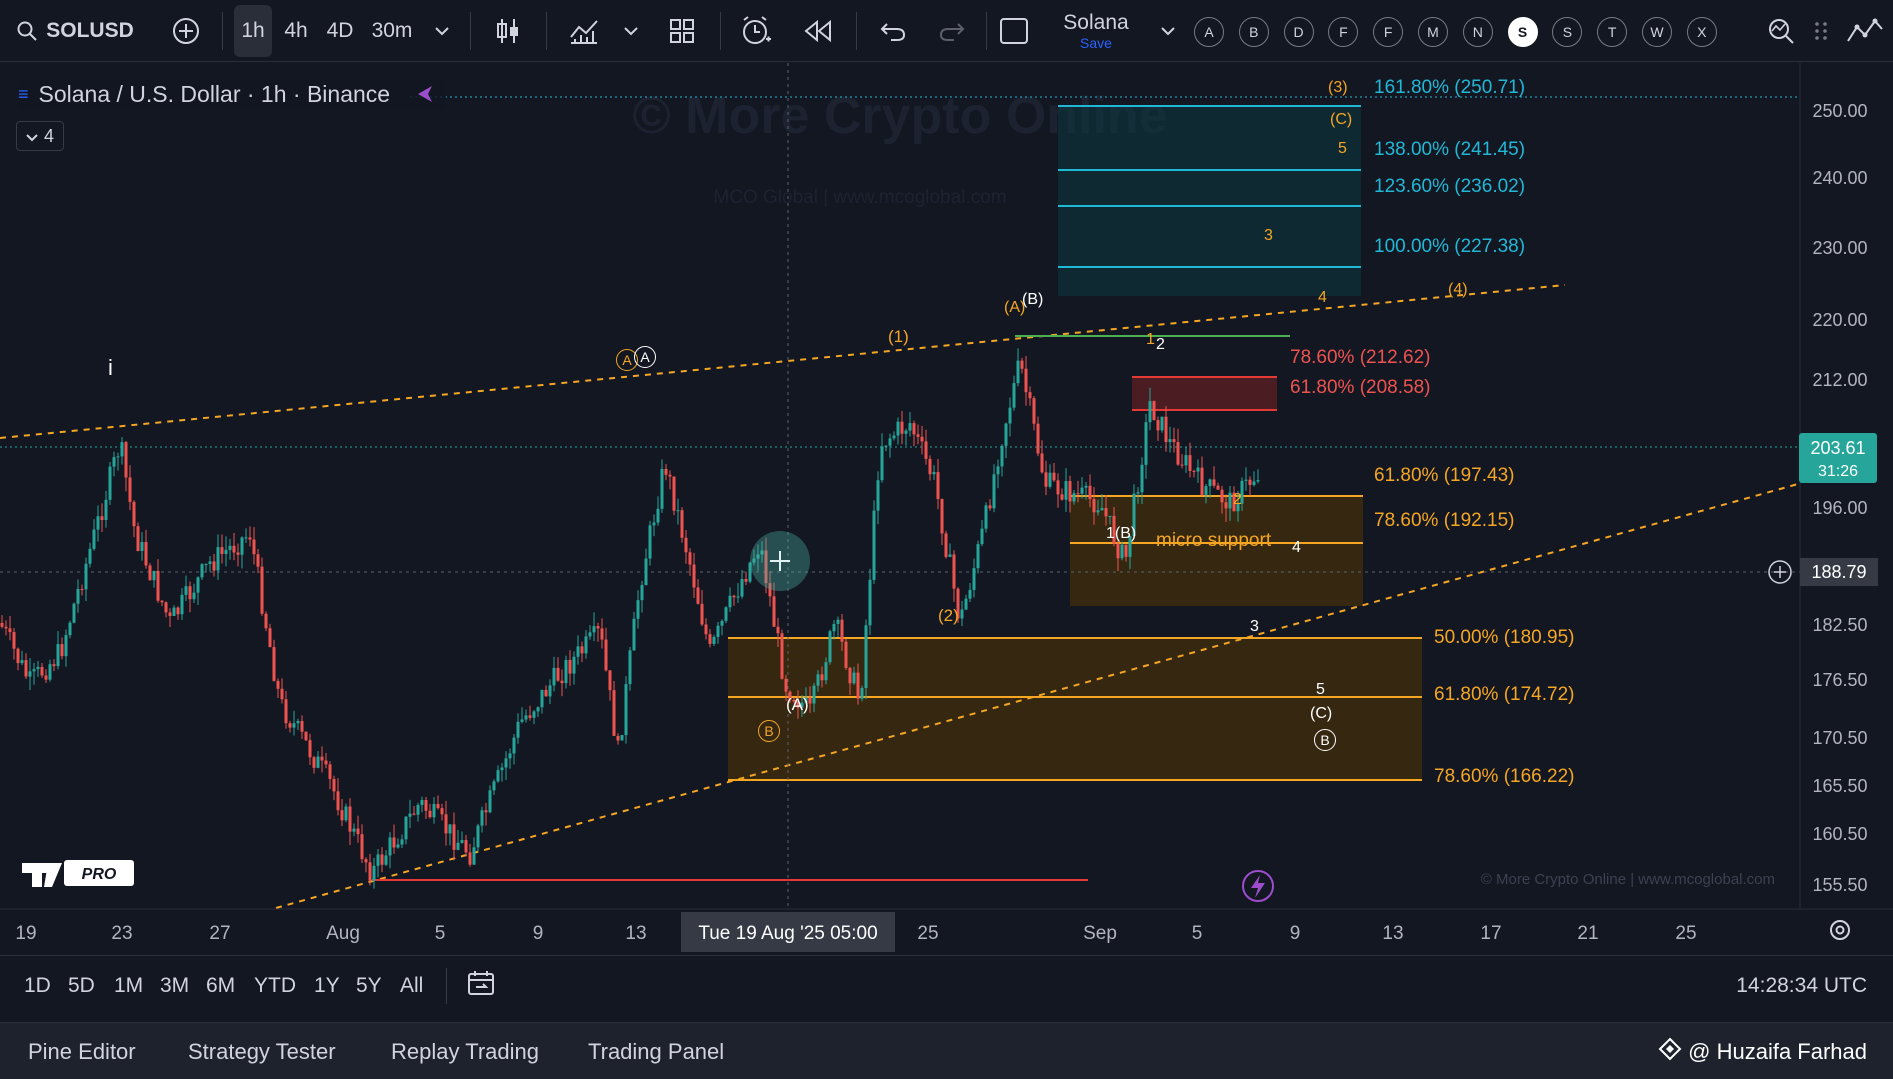 The width and height of the screenshot is (1893, 1079). What do you see at coordinates (1657, 32) in the screenshot?
I see `watchlist-shortcut-w: W` at bounding box center [1657, 32].